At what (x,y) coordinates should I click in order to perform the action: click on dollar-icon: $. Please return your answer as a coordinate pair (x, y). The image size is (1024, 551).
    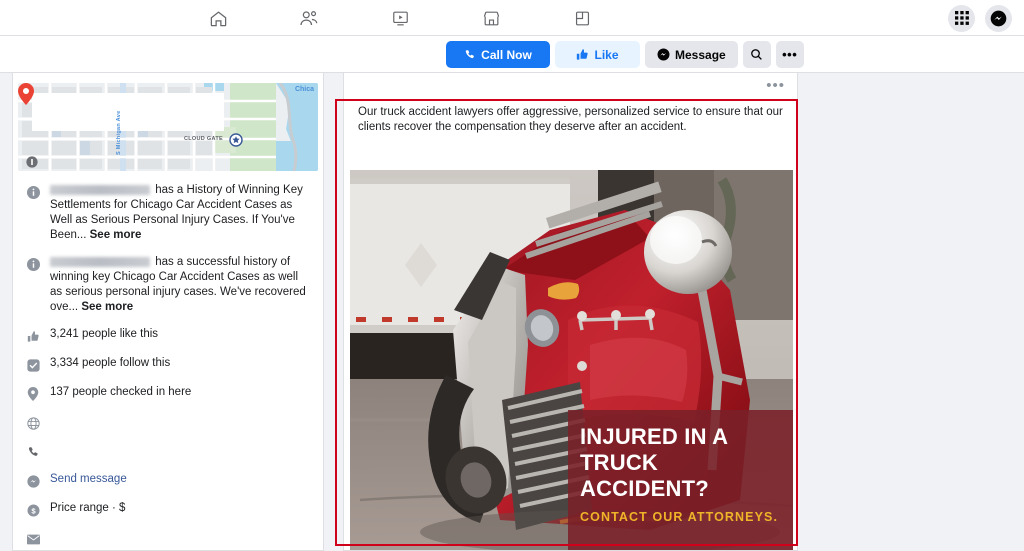
    Looking at the image, I should click on (33, 510).